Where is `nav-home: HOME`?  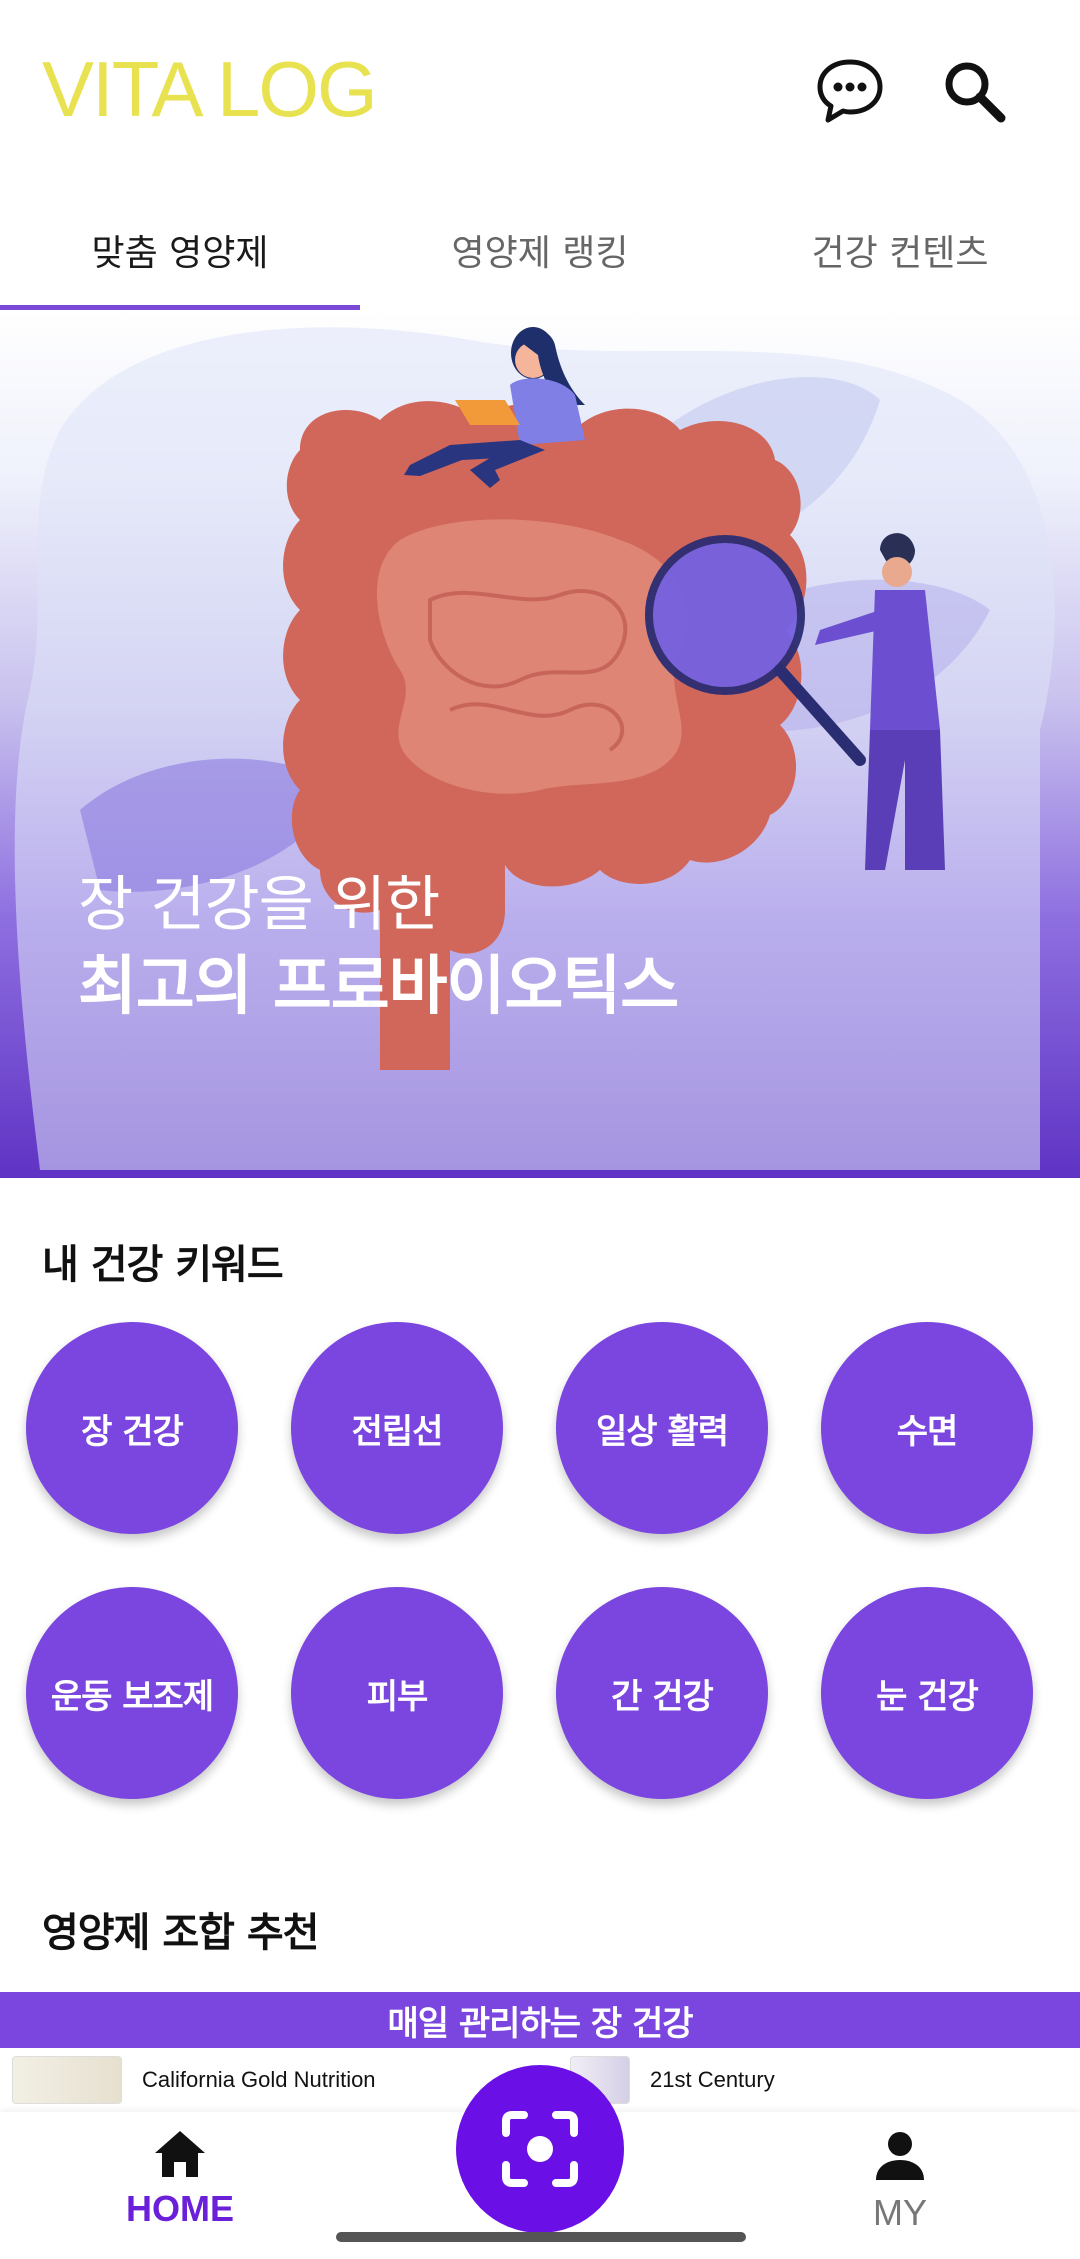 nav-home: HOME is located at coordinates (180, 2179).